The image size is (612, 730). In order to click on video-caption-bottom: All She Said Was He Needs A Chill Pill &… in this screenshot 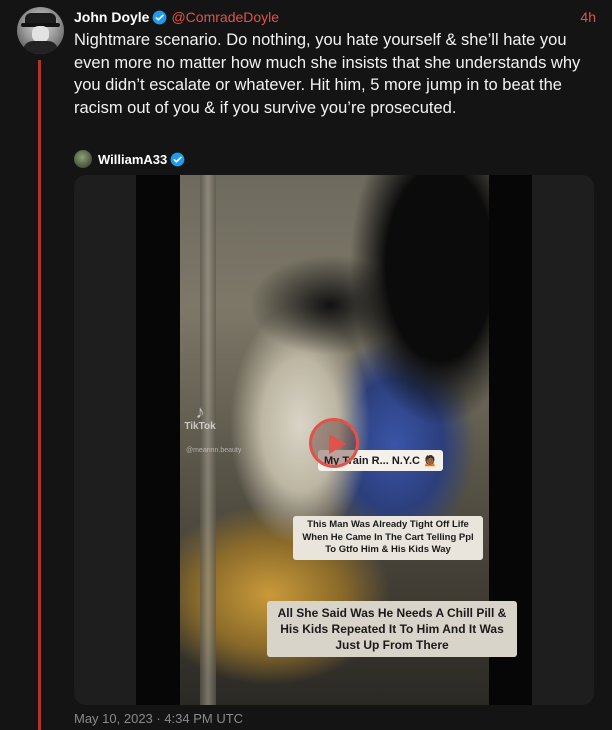, I will do `click(392, 629)`.